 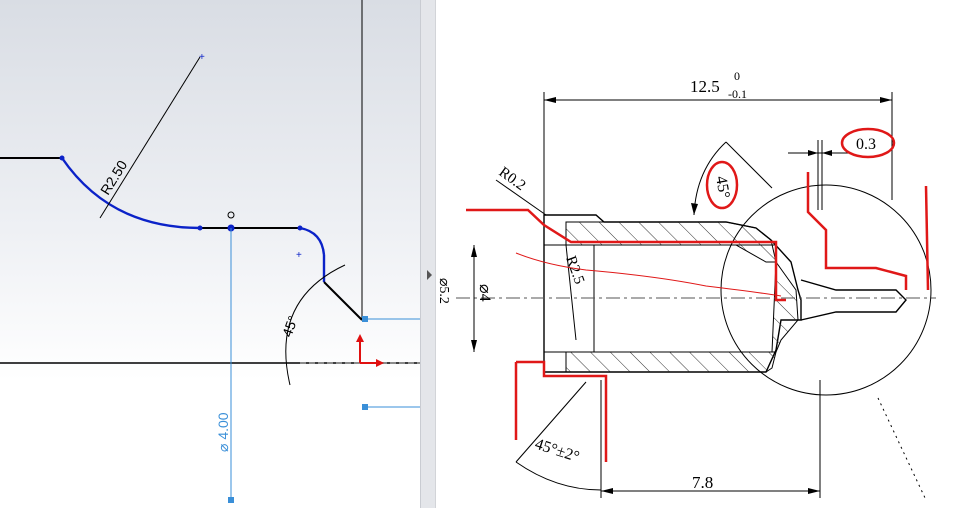 What do you see at coordinates (902, 449) in the screenshot?
I see `detail-leader` at bounding box center [902, 449].